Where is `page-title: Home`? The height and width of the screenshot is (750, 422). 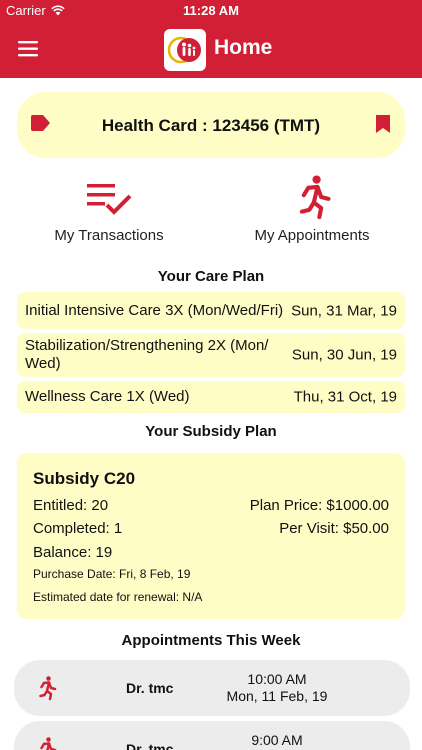 page-title: Home is located at coordinates (243, 47).